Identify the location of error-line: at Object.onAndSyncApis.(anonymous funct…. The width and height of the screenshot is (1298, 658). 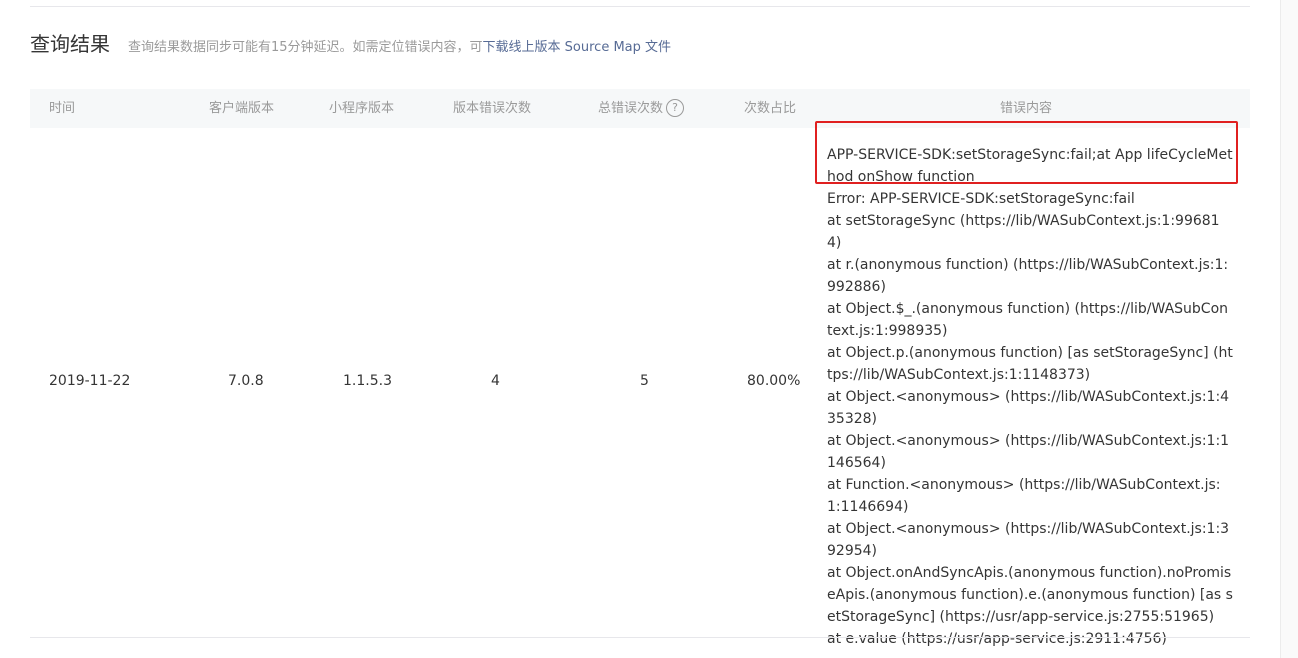
(1030, 595).